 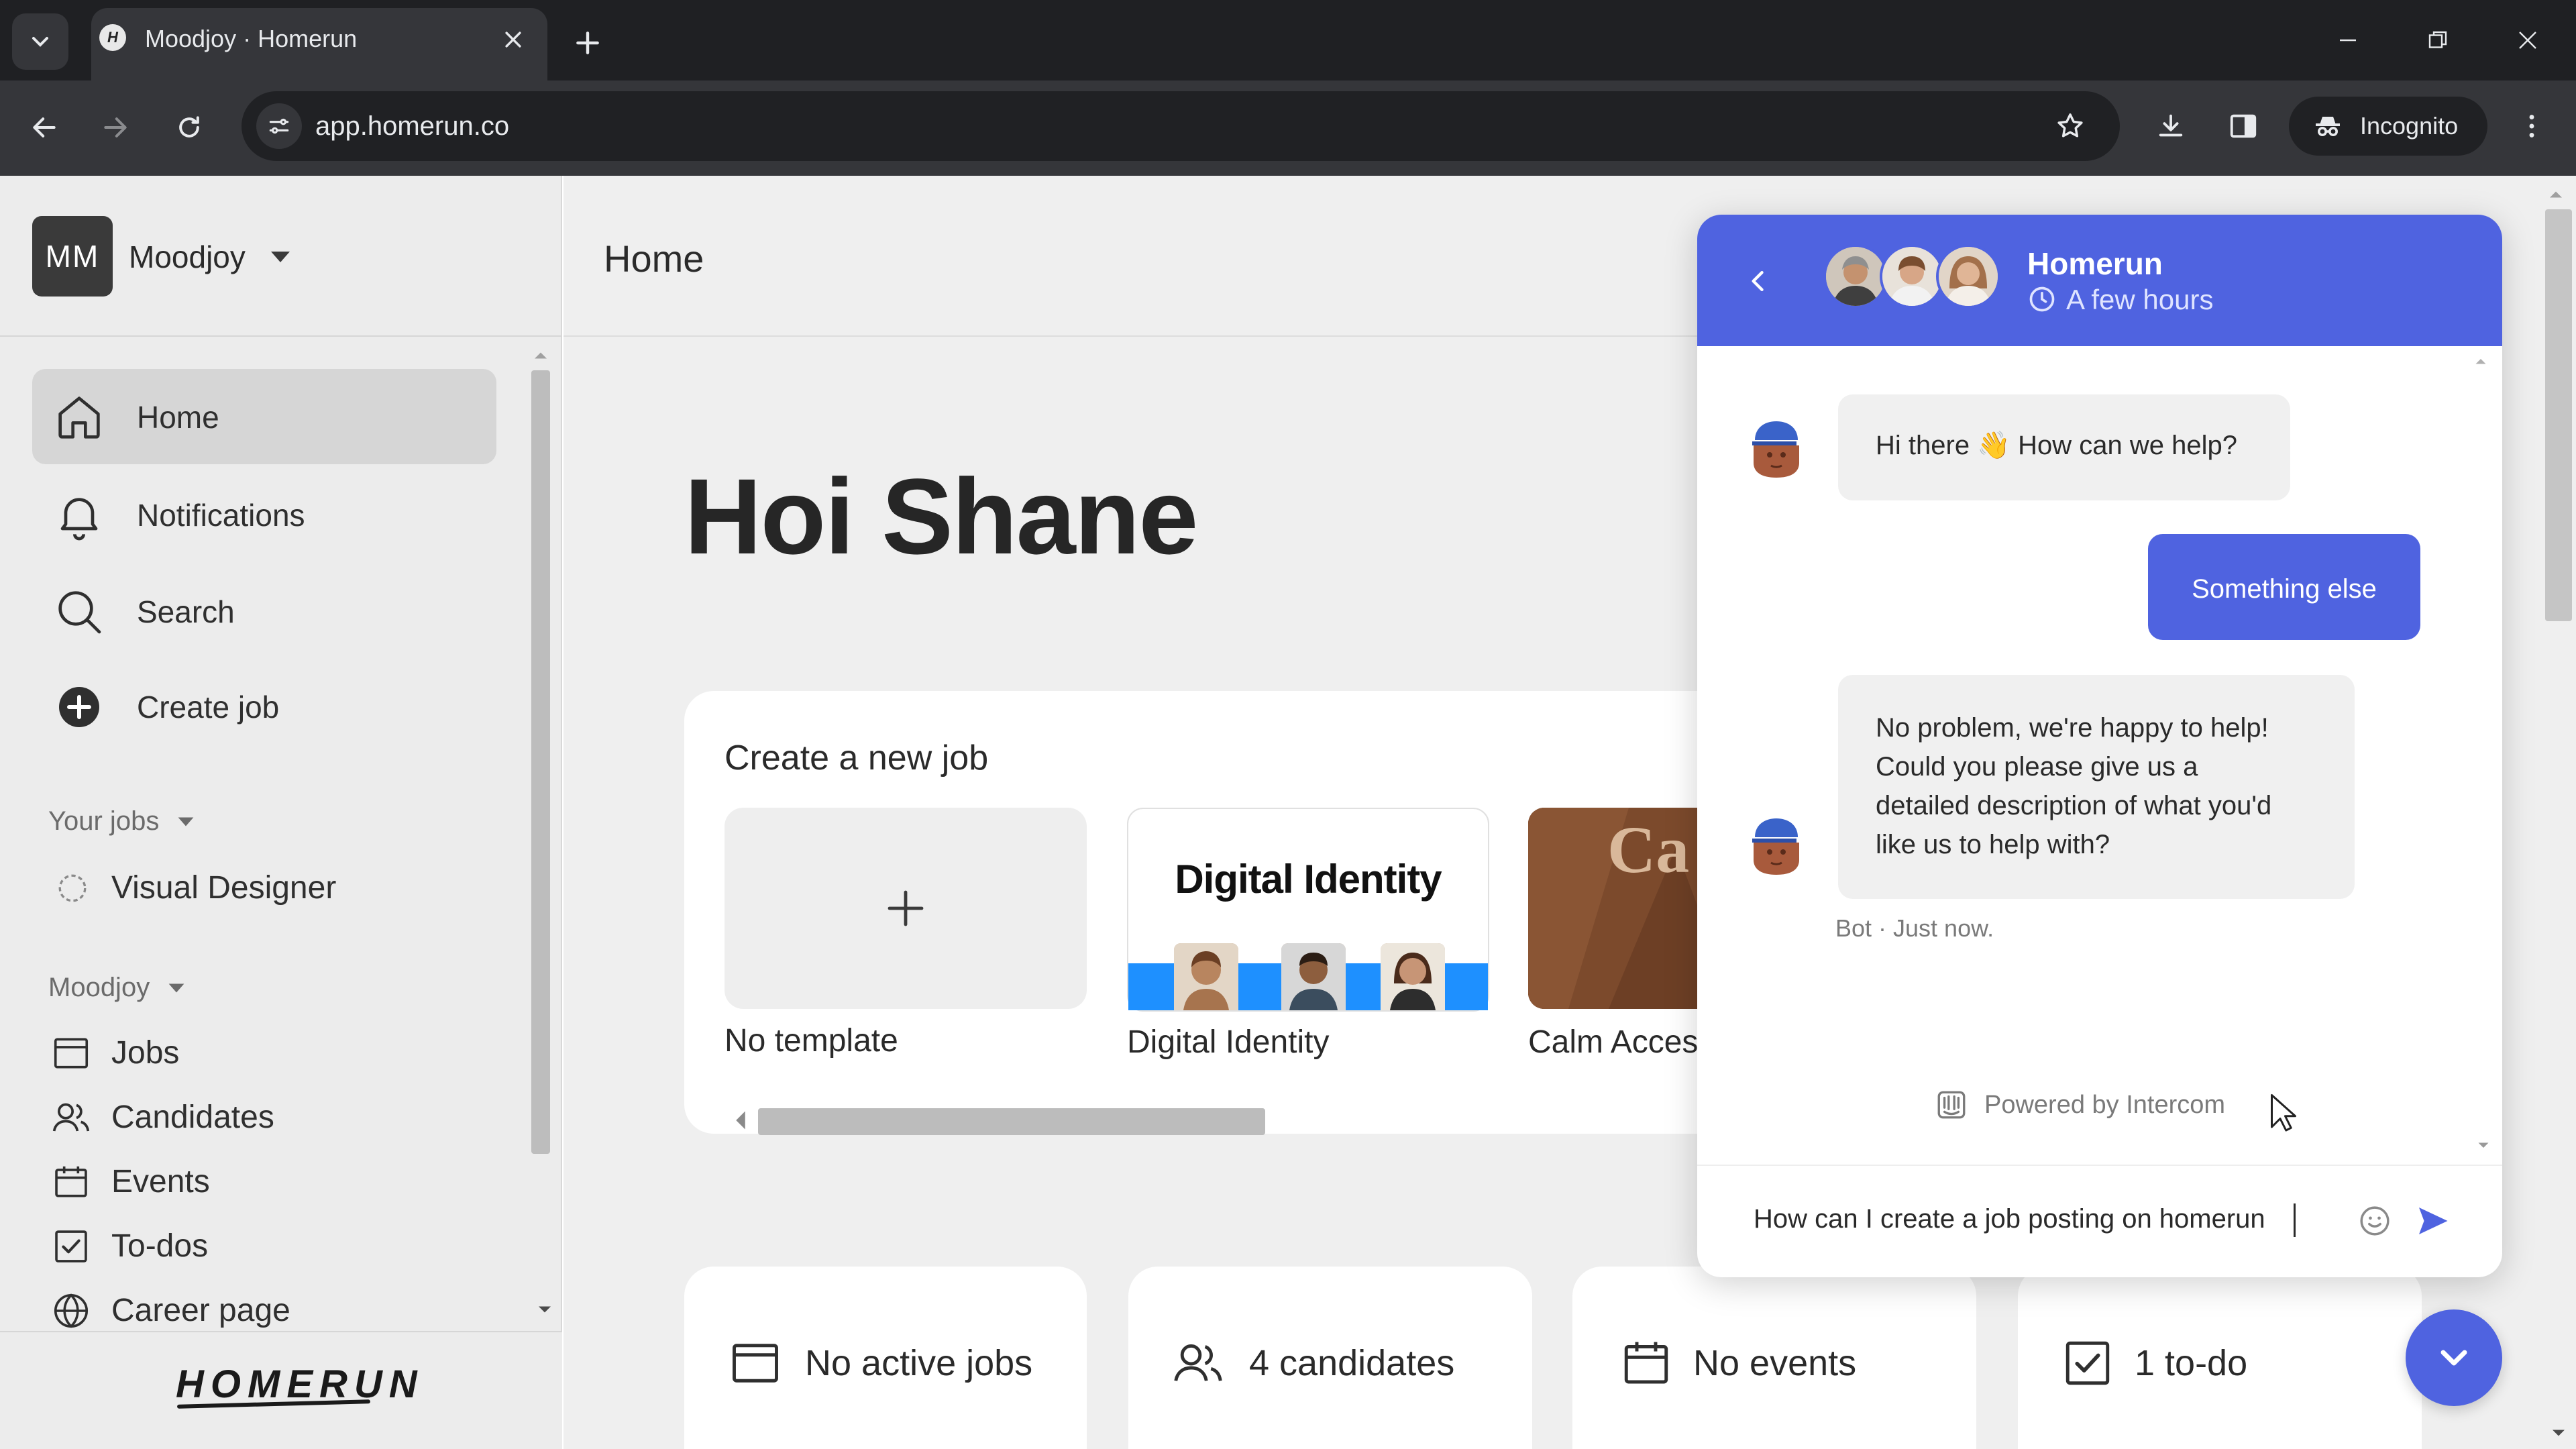 What do you see at coordinates (2409, 126) in the screenshot?
I see `incognito-label: Incognito` at bounding box center [2409, 126].